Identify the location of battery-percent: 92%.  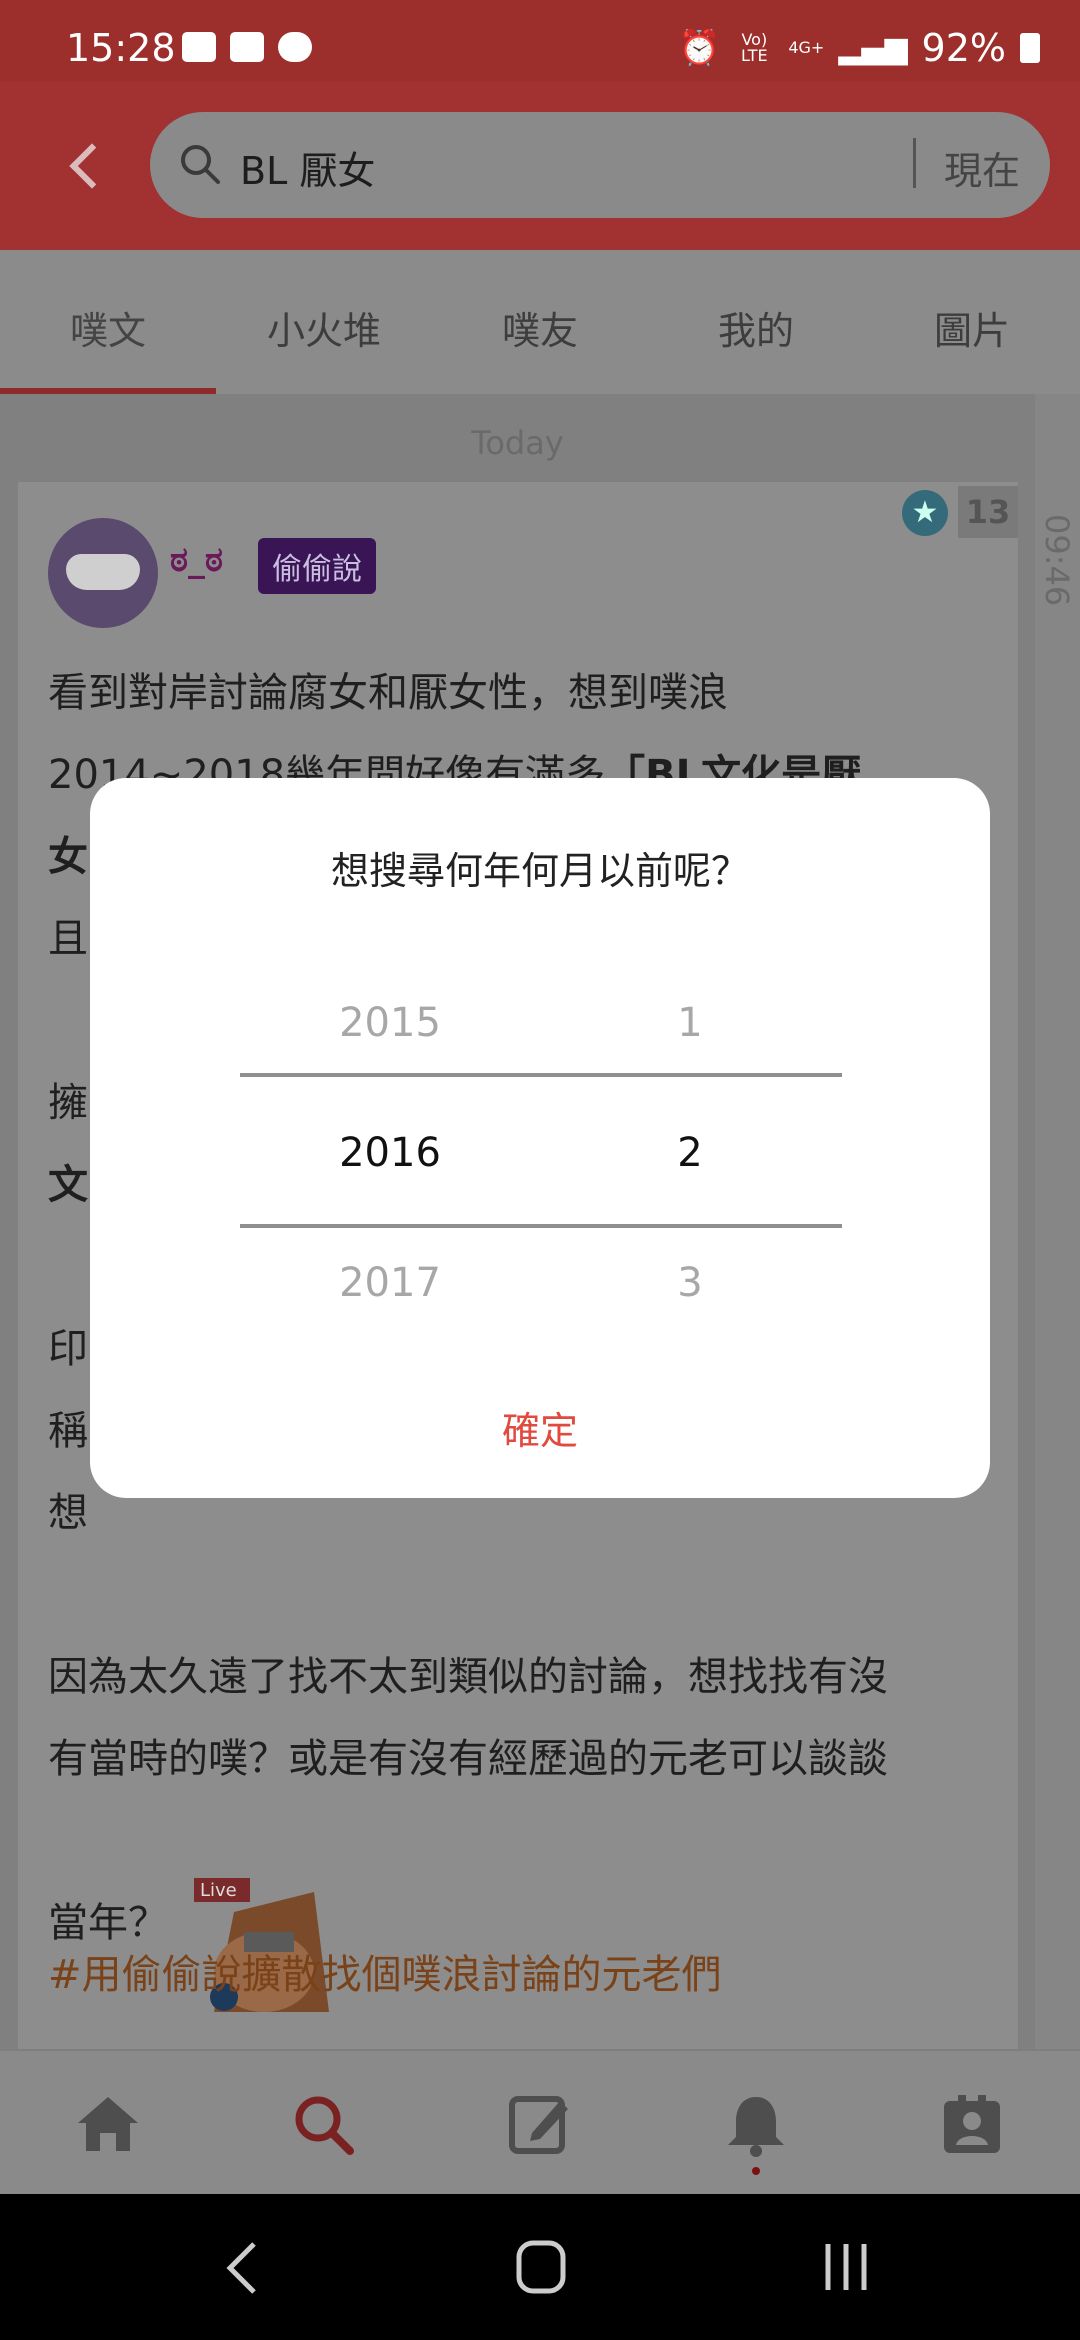
(963, 48).